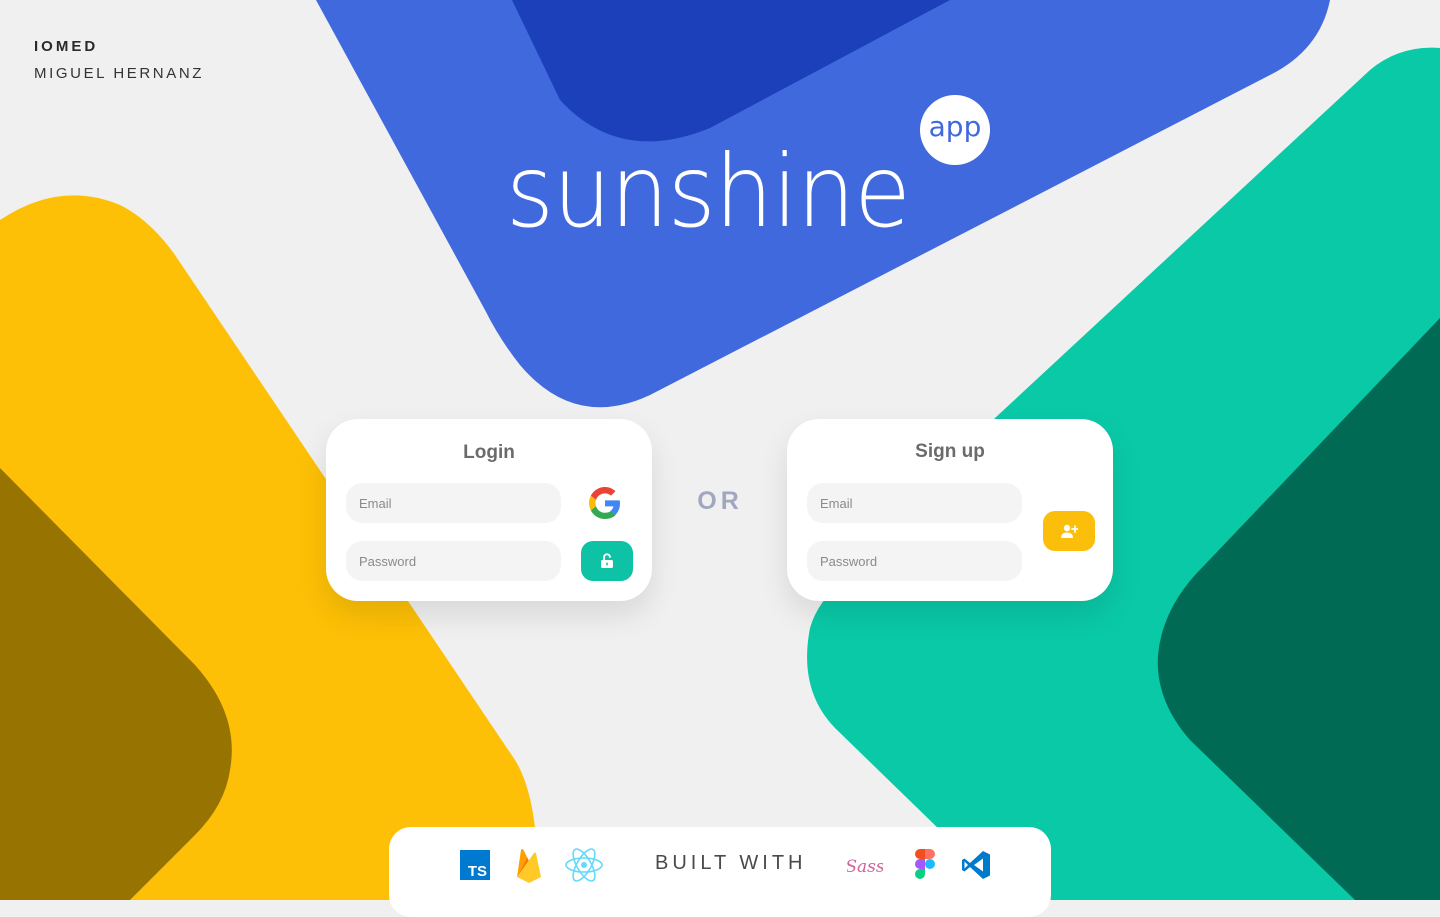 This screenshot has height=917, width=1440. I want to click on typescript-badge-text: TS, so click(477, 871).